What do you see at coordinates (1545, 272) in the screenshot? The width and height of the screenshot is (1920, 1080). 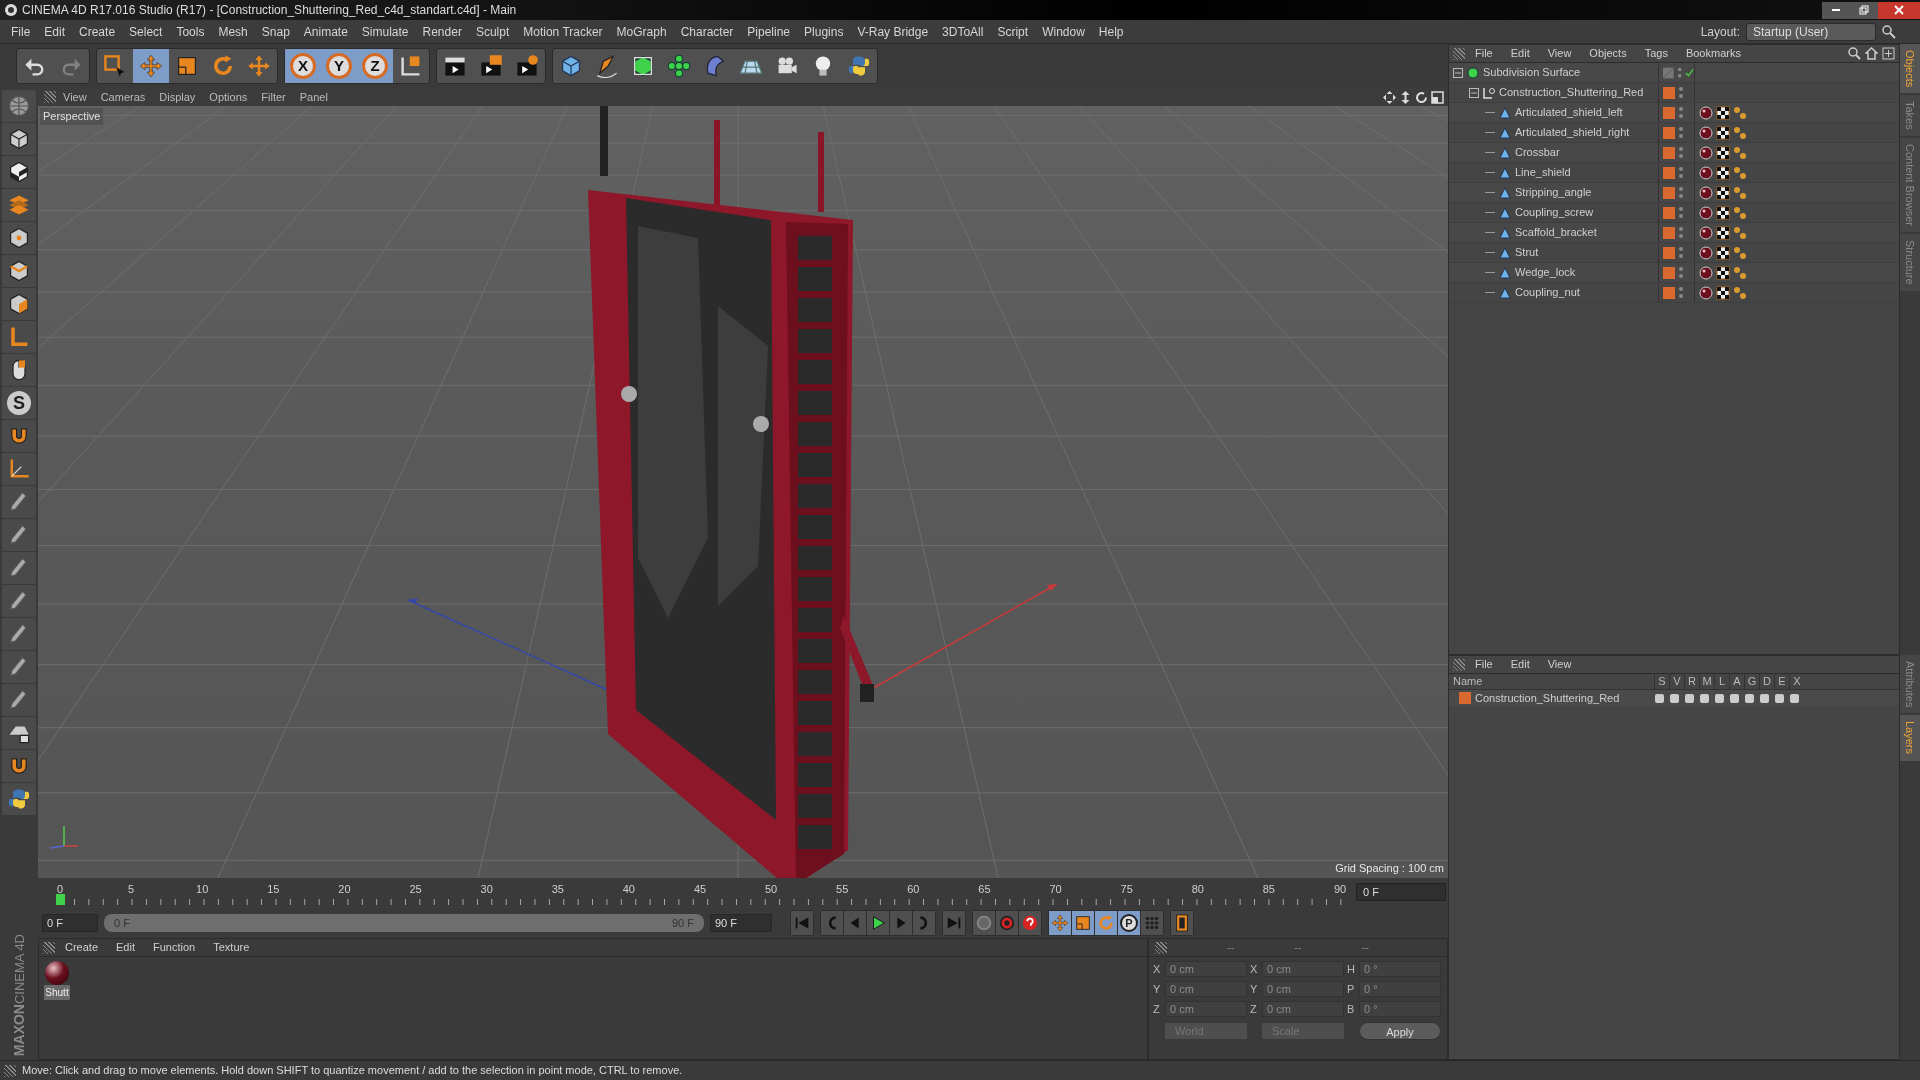 I see `object-name: Wedge_lock` at bounding box center [1545, 272].